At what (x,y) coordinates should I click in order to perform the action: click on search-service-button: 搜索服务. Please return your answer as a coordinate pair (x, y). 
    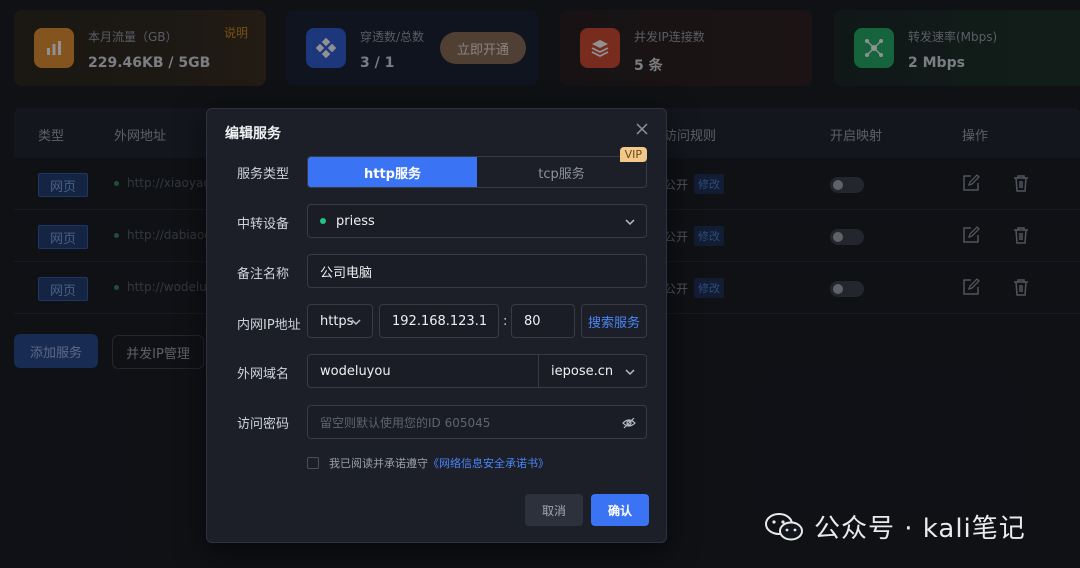
    Looking at the image, I should click on (614, 321).